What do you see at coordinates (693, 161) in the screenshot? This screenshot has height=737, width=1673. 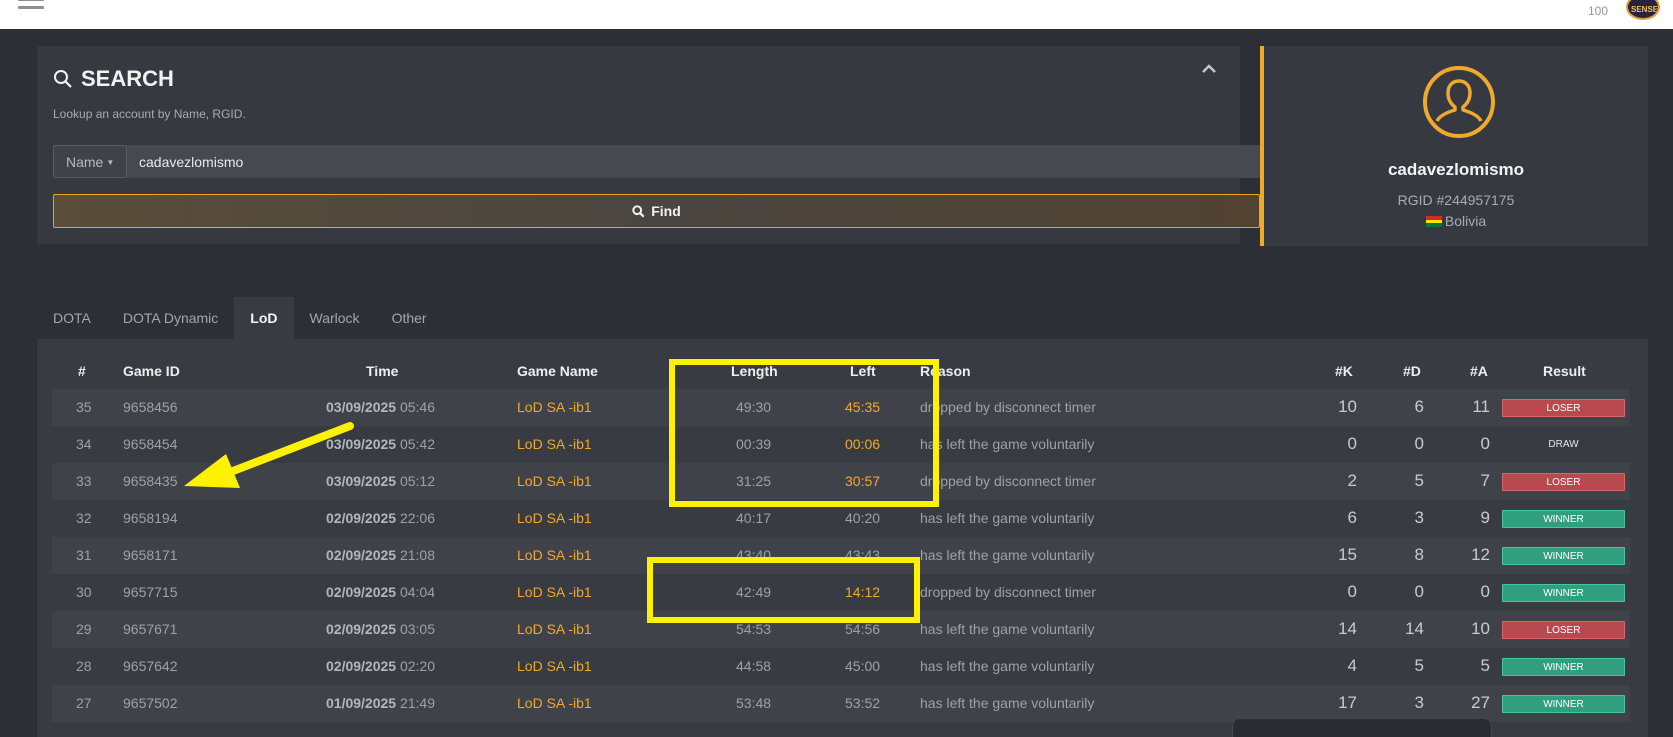 I see `search-input` at bounding box center [693, 161].